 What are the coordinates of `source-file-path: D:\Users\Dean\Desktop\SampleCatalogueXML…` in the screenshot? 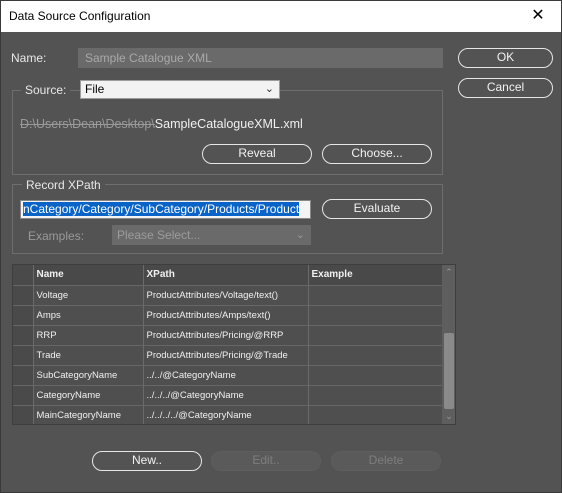 It's located at (161, 124).